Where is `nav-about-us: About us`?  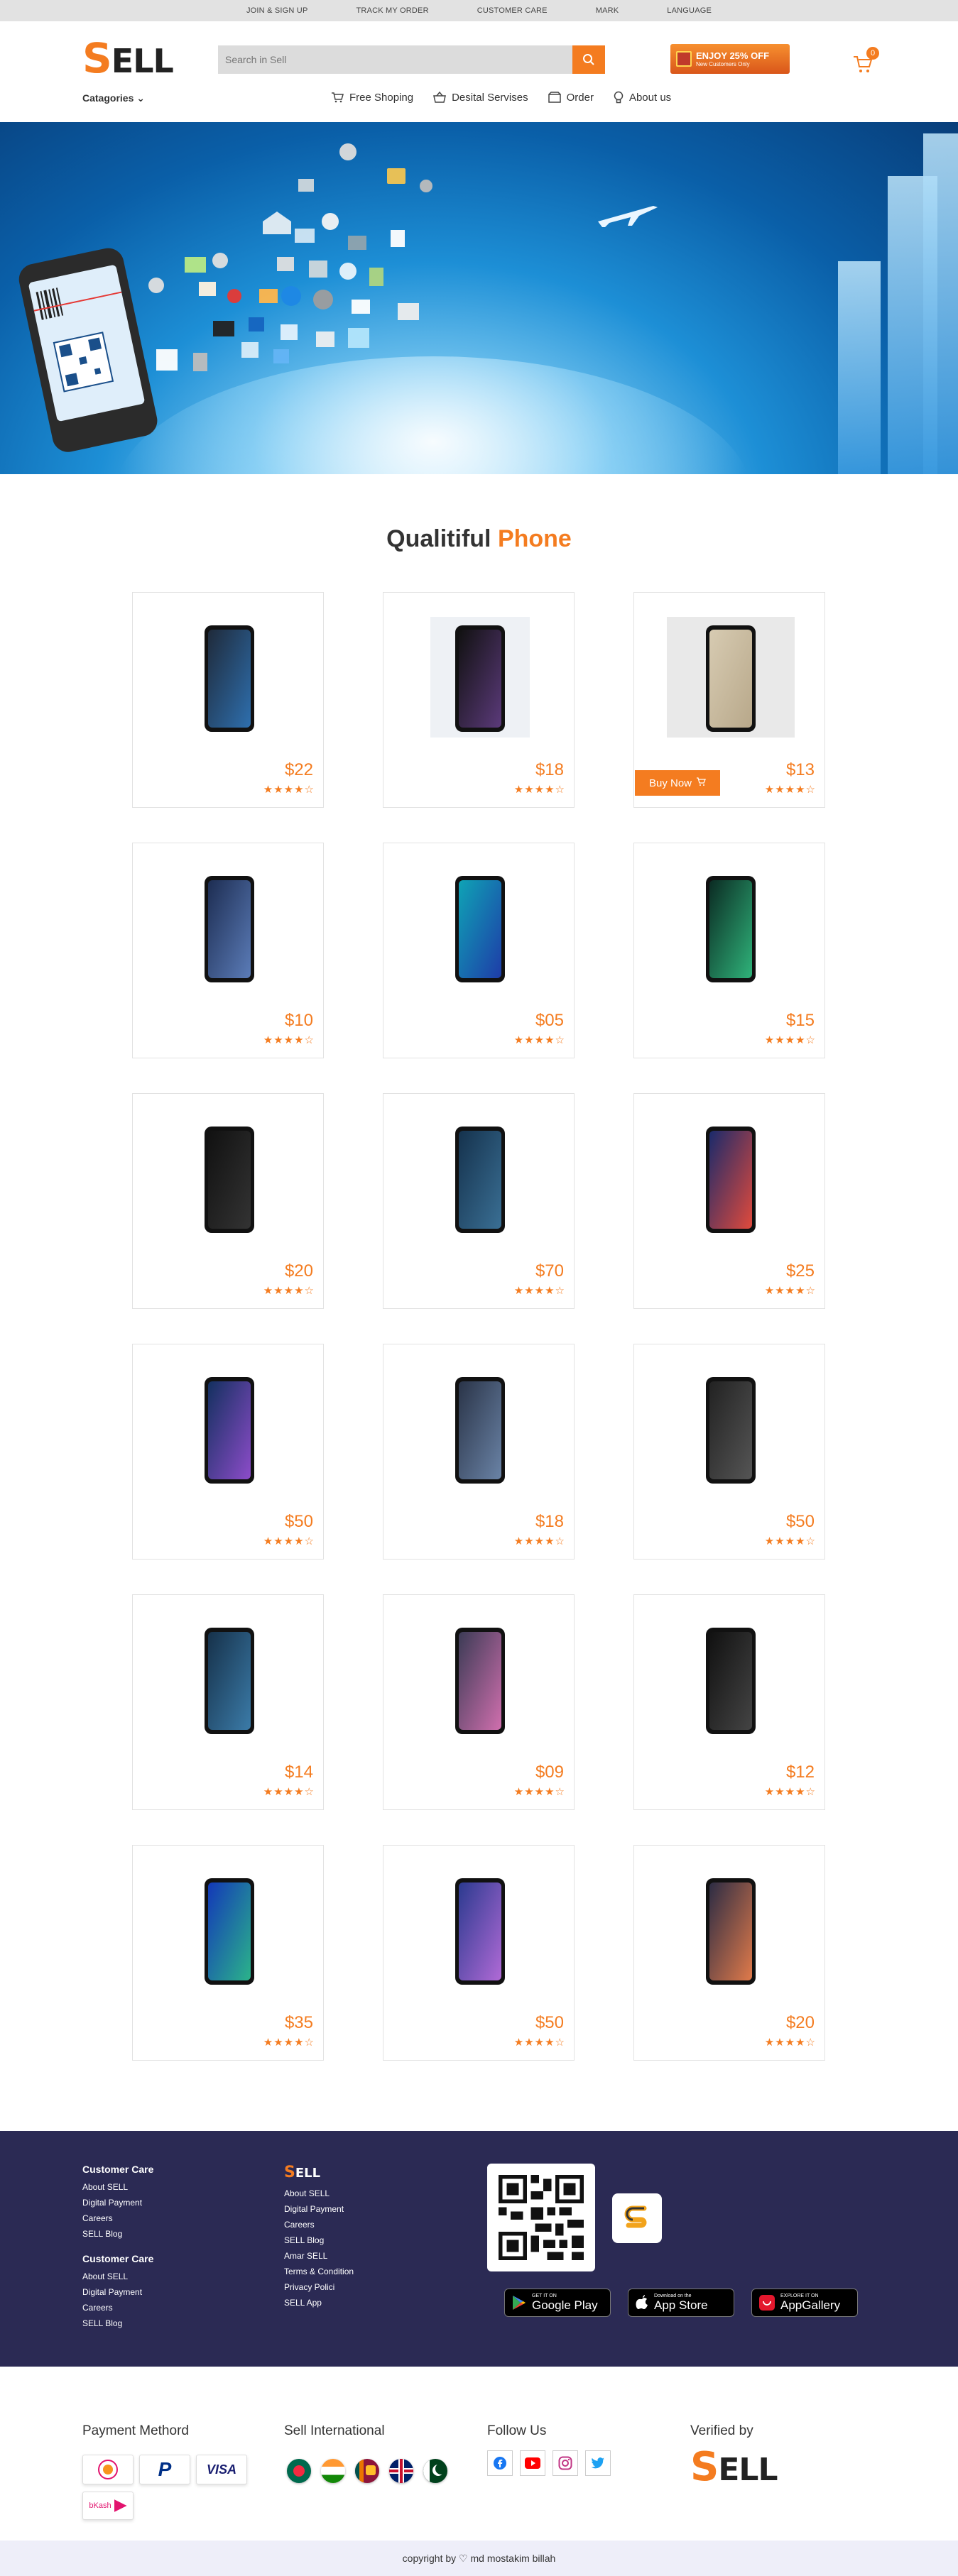 nav-about-us: About us is located at coordinates (642, 97).